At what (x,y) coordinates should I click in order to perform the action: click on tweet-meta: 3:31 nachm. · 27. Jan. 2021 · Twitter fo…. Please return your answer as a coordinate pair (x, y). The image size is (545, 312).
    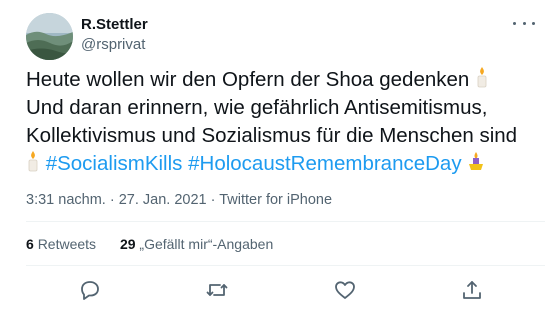
    Looking at the image, I should click on (179, 200).